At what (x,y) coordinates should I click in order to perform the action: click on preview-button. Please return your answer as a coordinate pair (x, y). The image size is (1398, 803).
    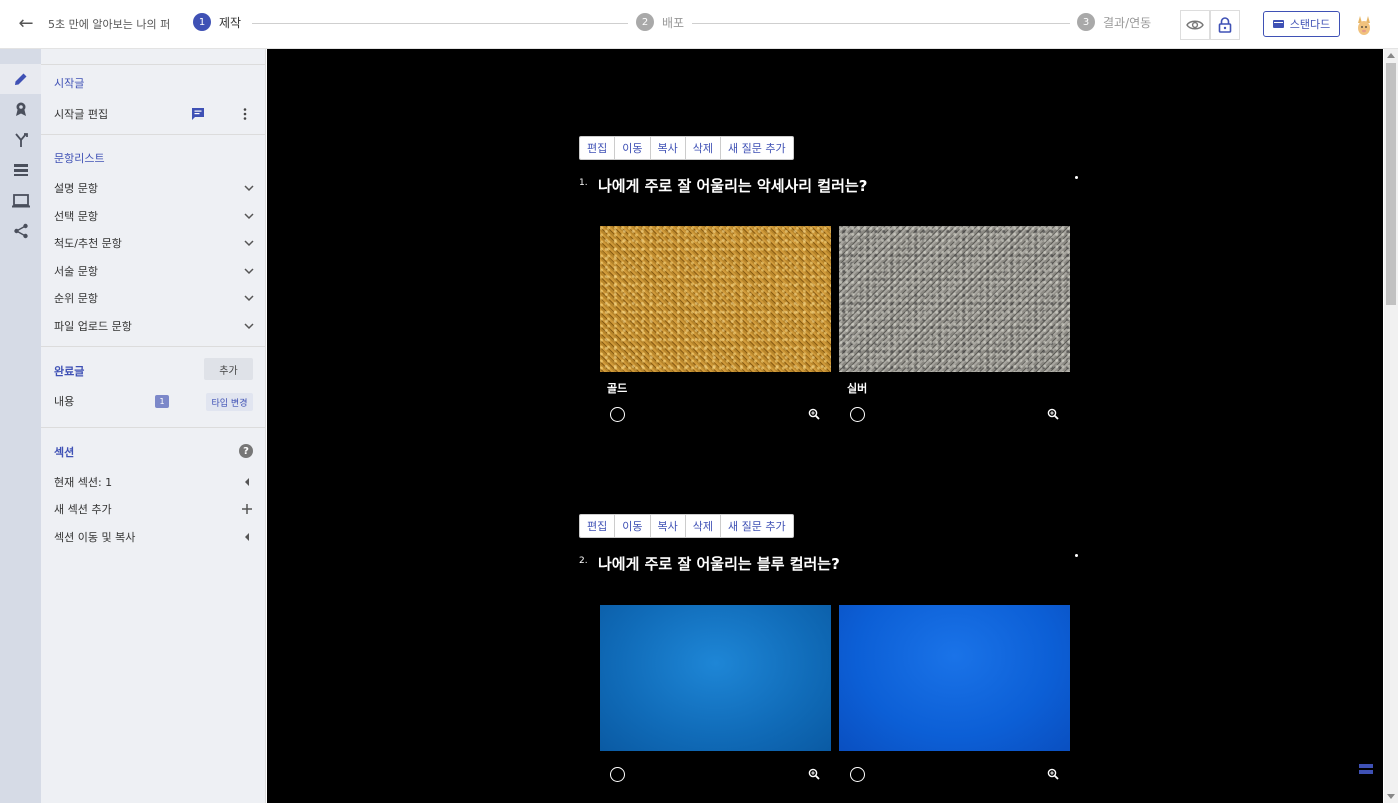
    Looking at the image, I should click on (1195, 25).